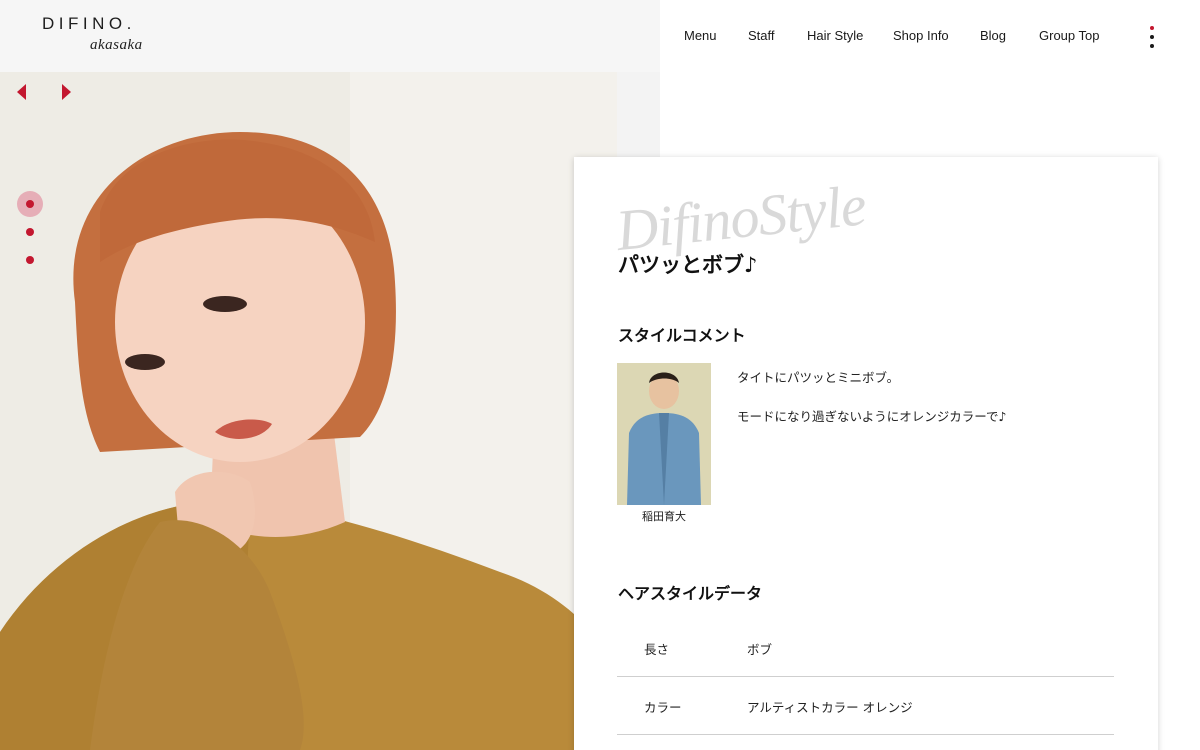 The height and width of the screenshot is (750, 1200). What do you see at coordinates (760, 649) in the screenshot?
I see `data-value: ボブ` at bounding box center [760, 649].